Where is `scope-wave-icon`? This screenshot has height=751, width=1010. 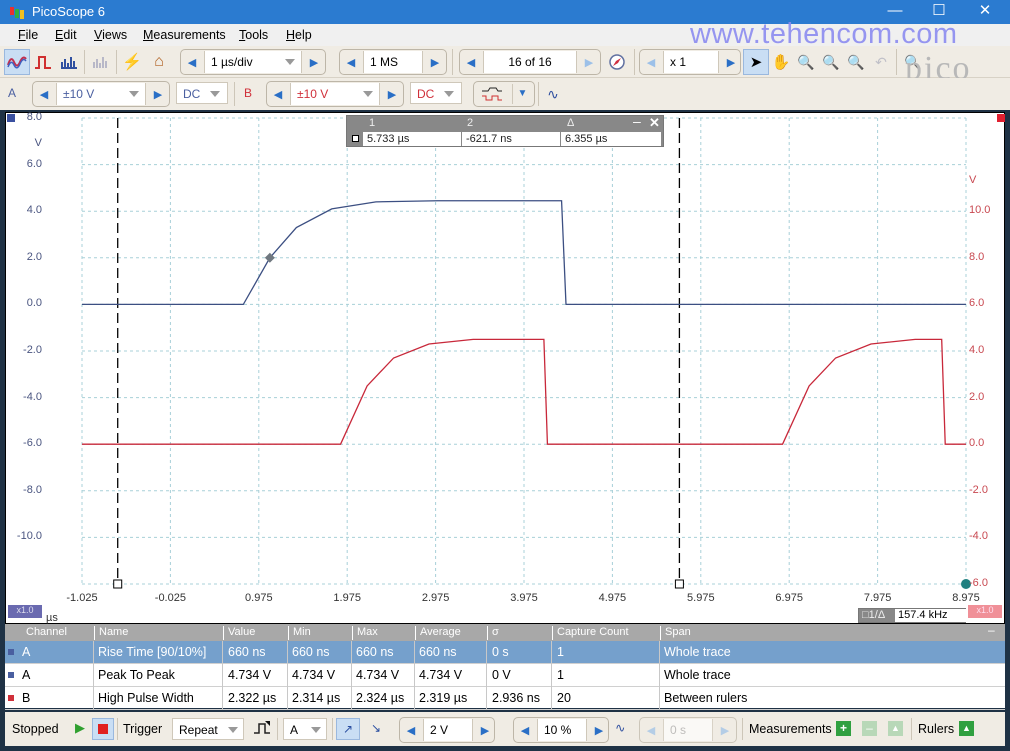 scope-wave-icon is located at coordinates (17, 62).